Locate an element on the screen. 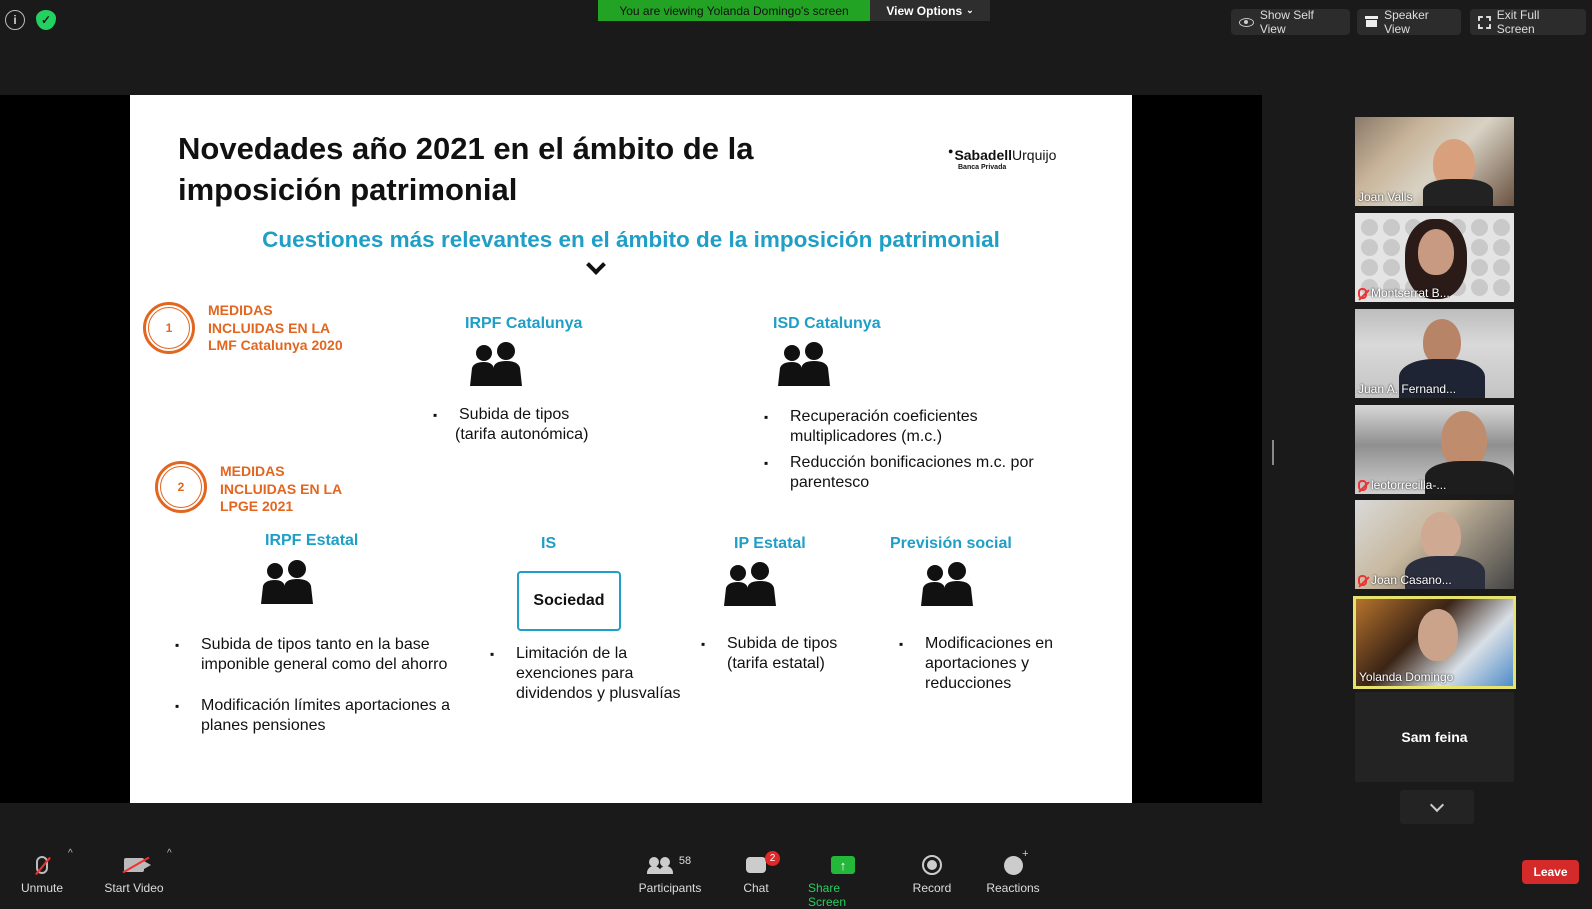 The height and width of the screenshot is (909, 1592). scroll-participants-down-button is located at coordinates (1437, 807).